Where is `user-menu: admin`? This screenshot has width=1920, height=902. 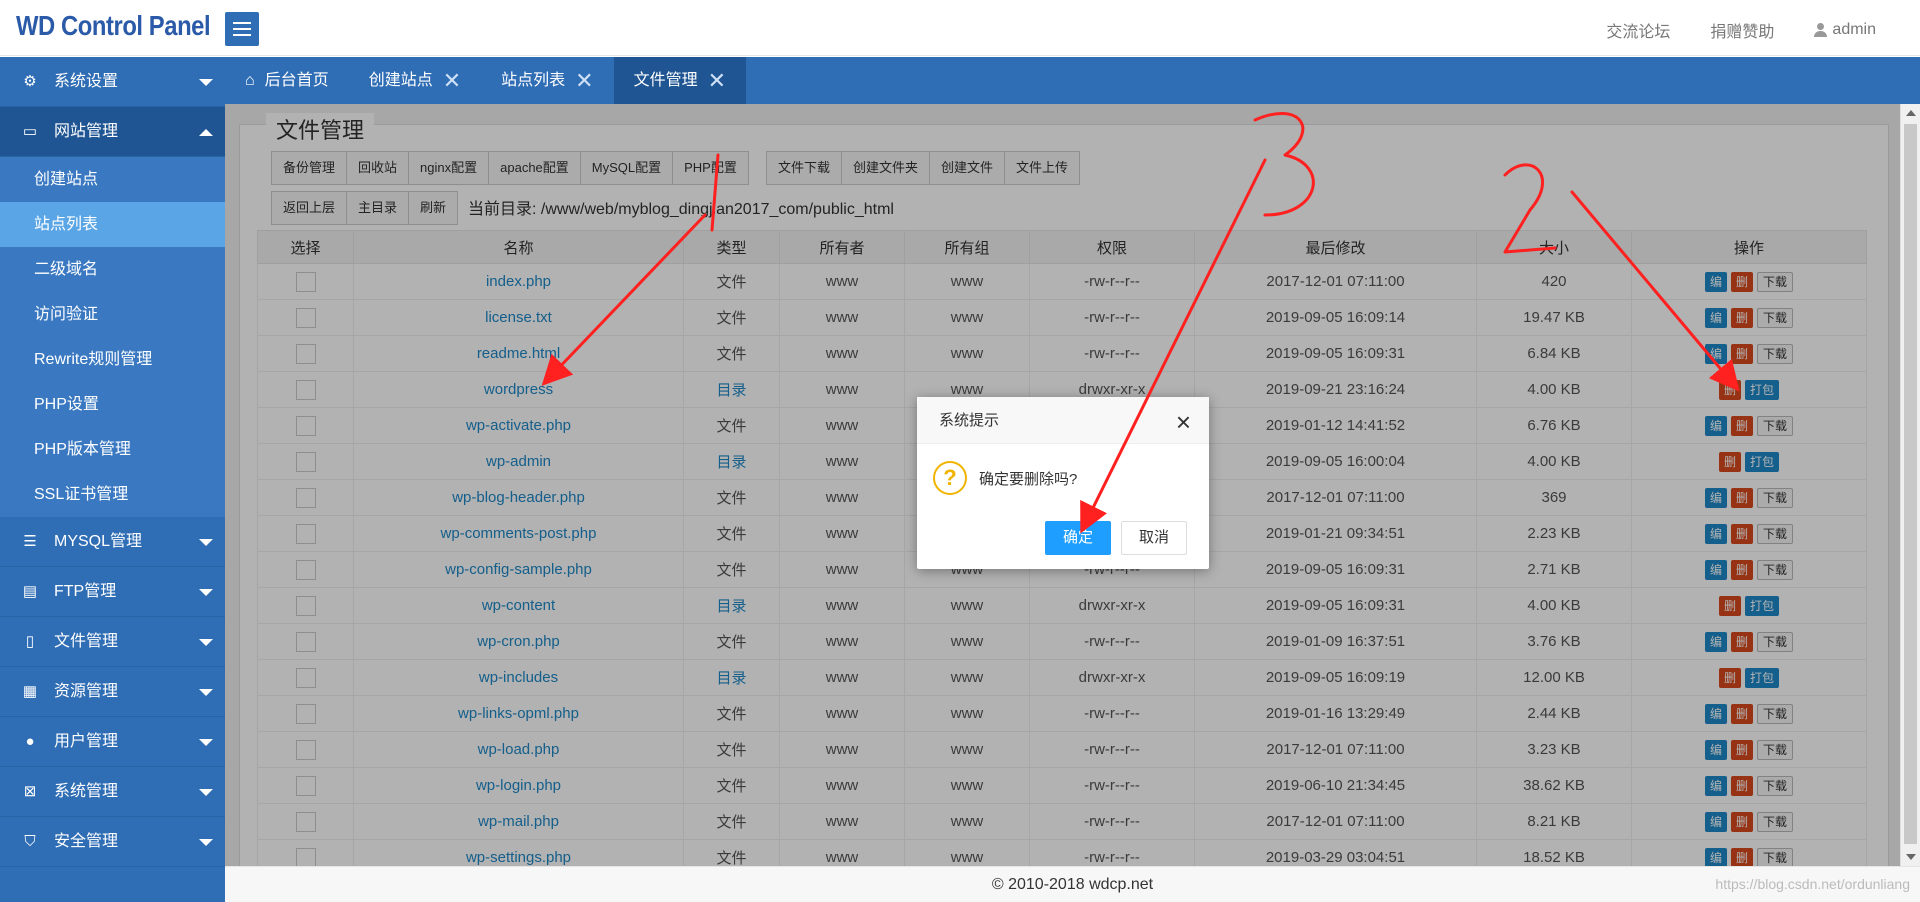
user-menu: admin is located at coordinates (1845, 30).